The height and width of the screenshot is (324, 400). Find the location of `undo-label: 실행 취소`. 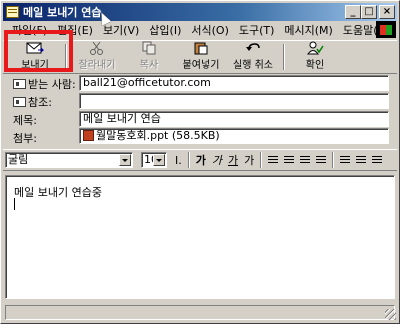

undo-label: 실행 취소 is located at coordinates (253, 65).